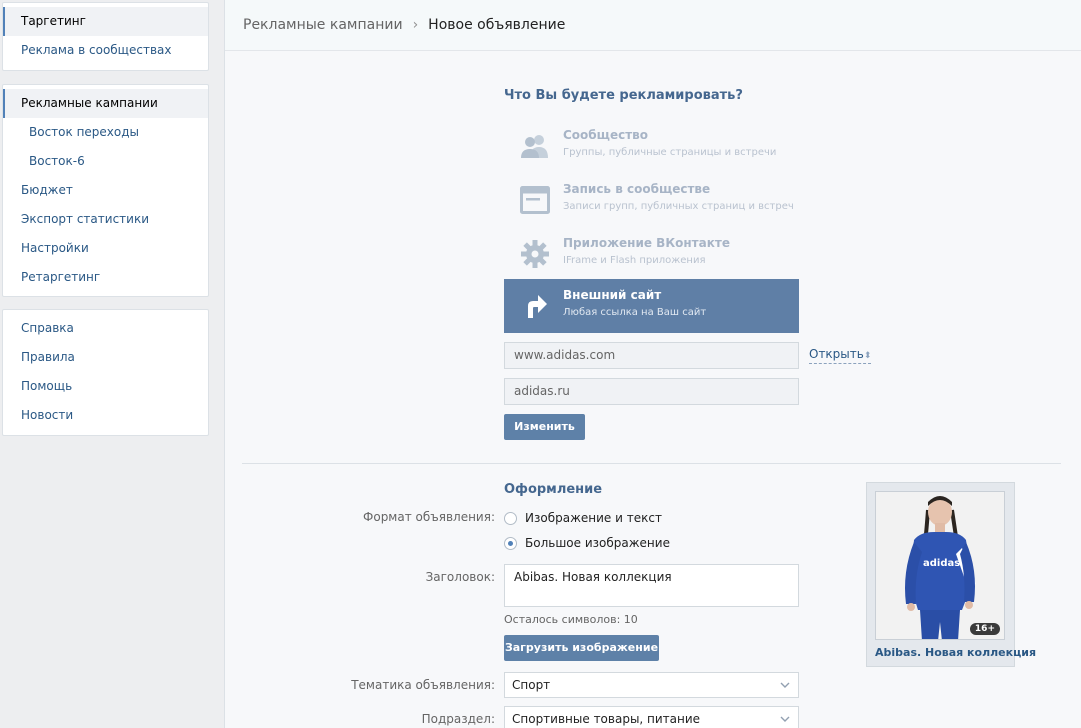  What do you see at coordinates (510, 518) in the screenshot?
I see `radio-image-text` at bounding box center [510, 518].